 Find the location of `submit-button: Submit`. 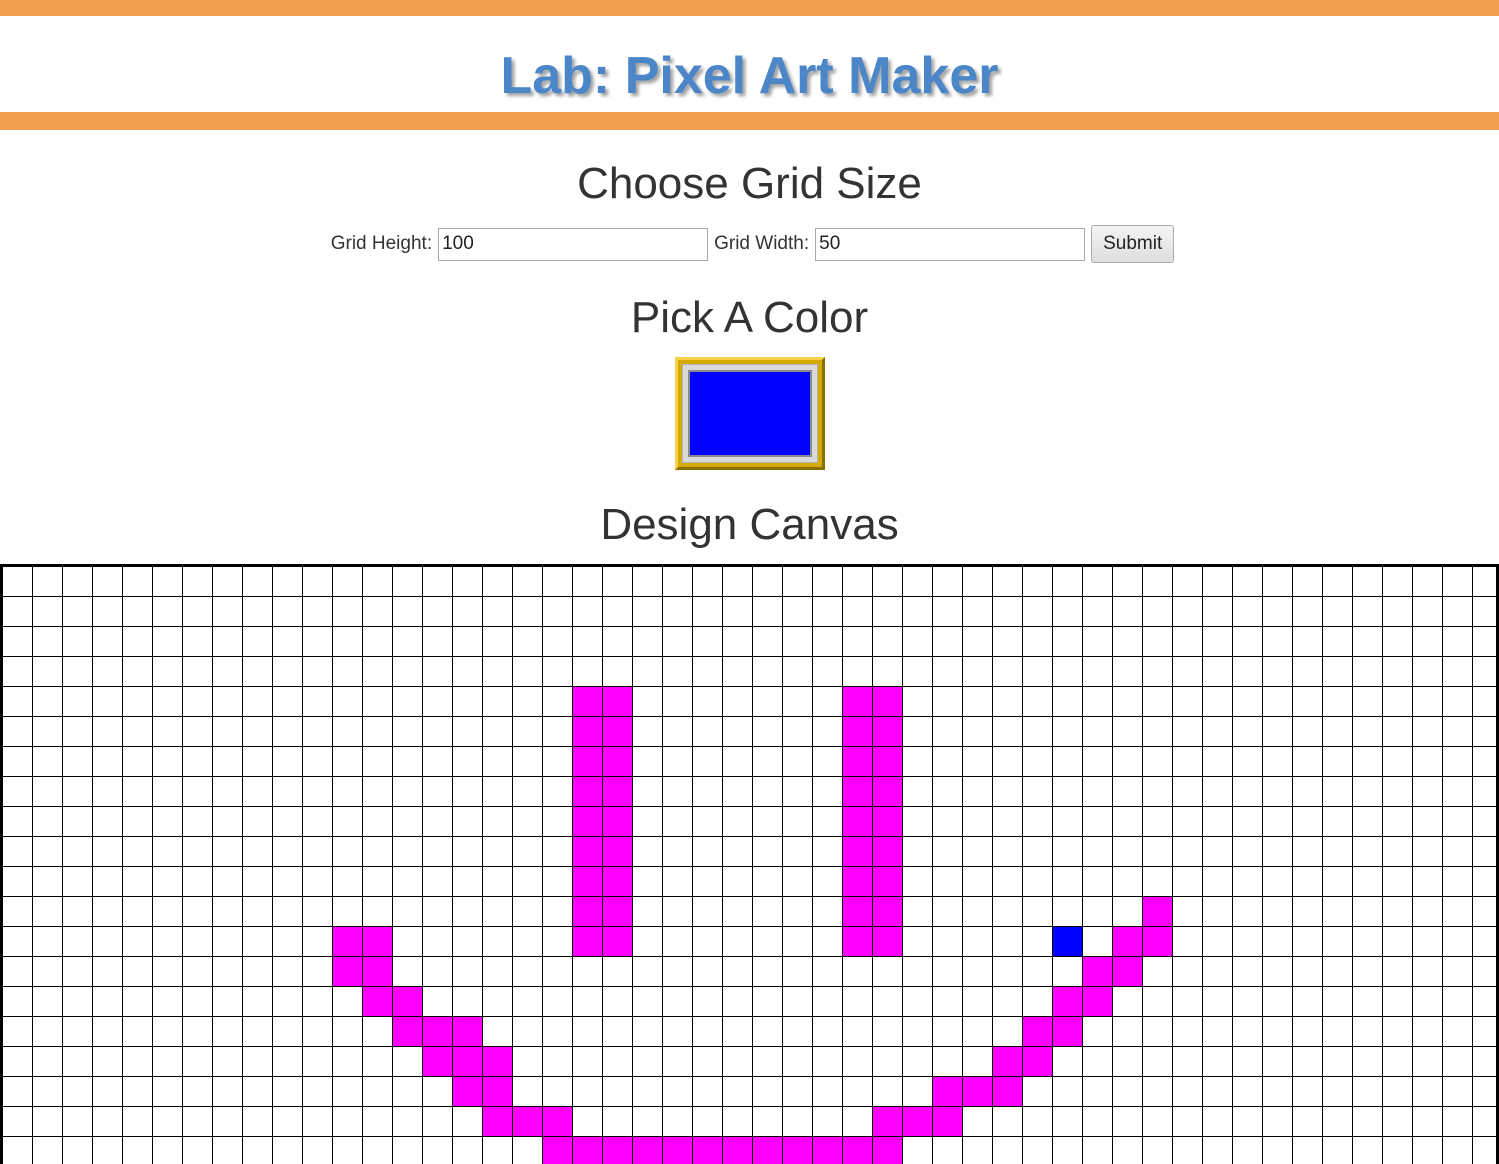

submit-button: Submit is located at coordinates (1133, 244).